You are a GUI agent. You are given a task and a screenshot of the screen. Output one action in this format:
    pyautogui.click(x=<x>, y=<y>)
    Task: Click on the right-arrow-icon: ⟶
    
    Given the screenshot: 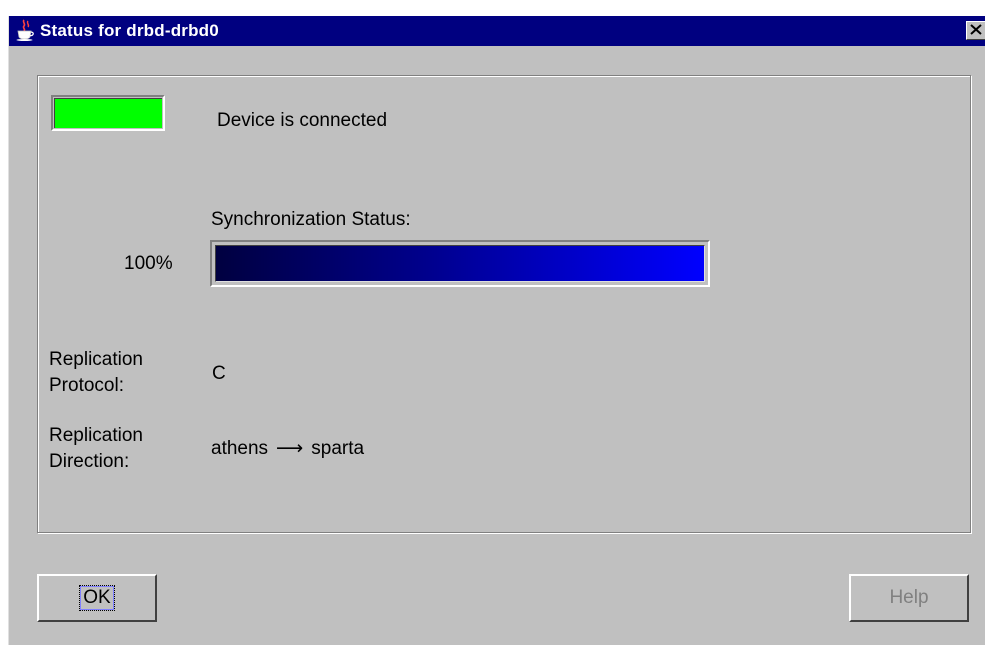 What is the action you would take?
    pyautogui.click(x=290, y=448)
    